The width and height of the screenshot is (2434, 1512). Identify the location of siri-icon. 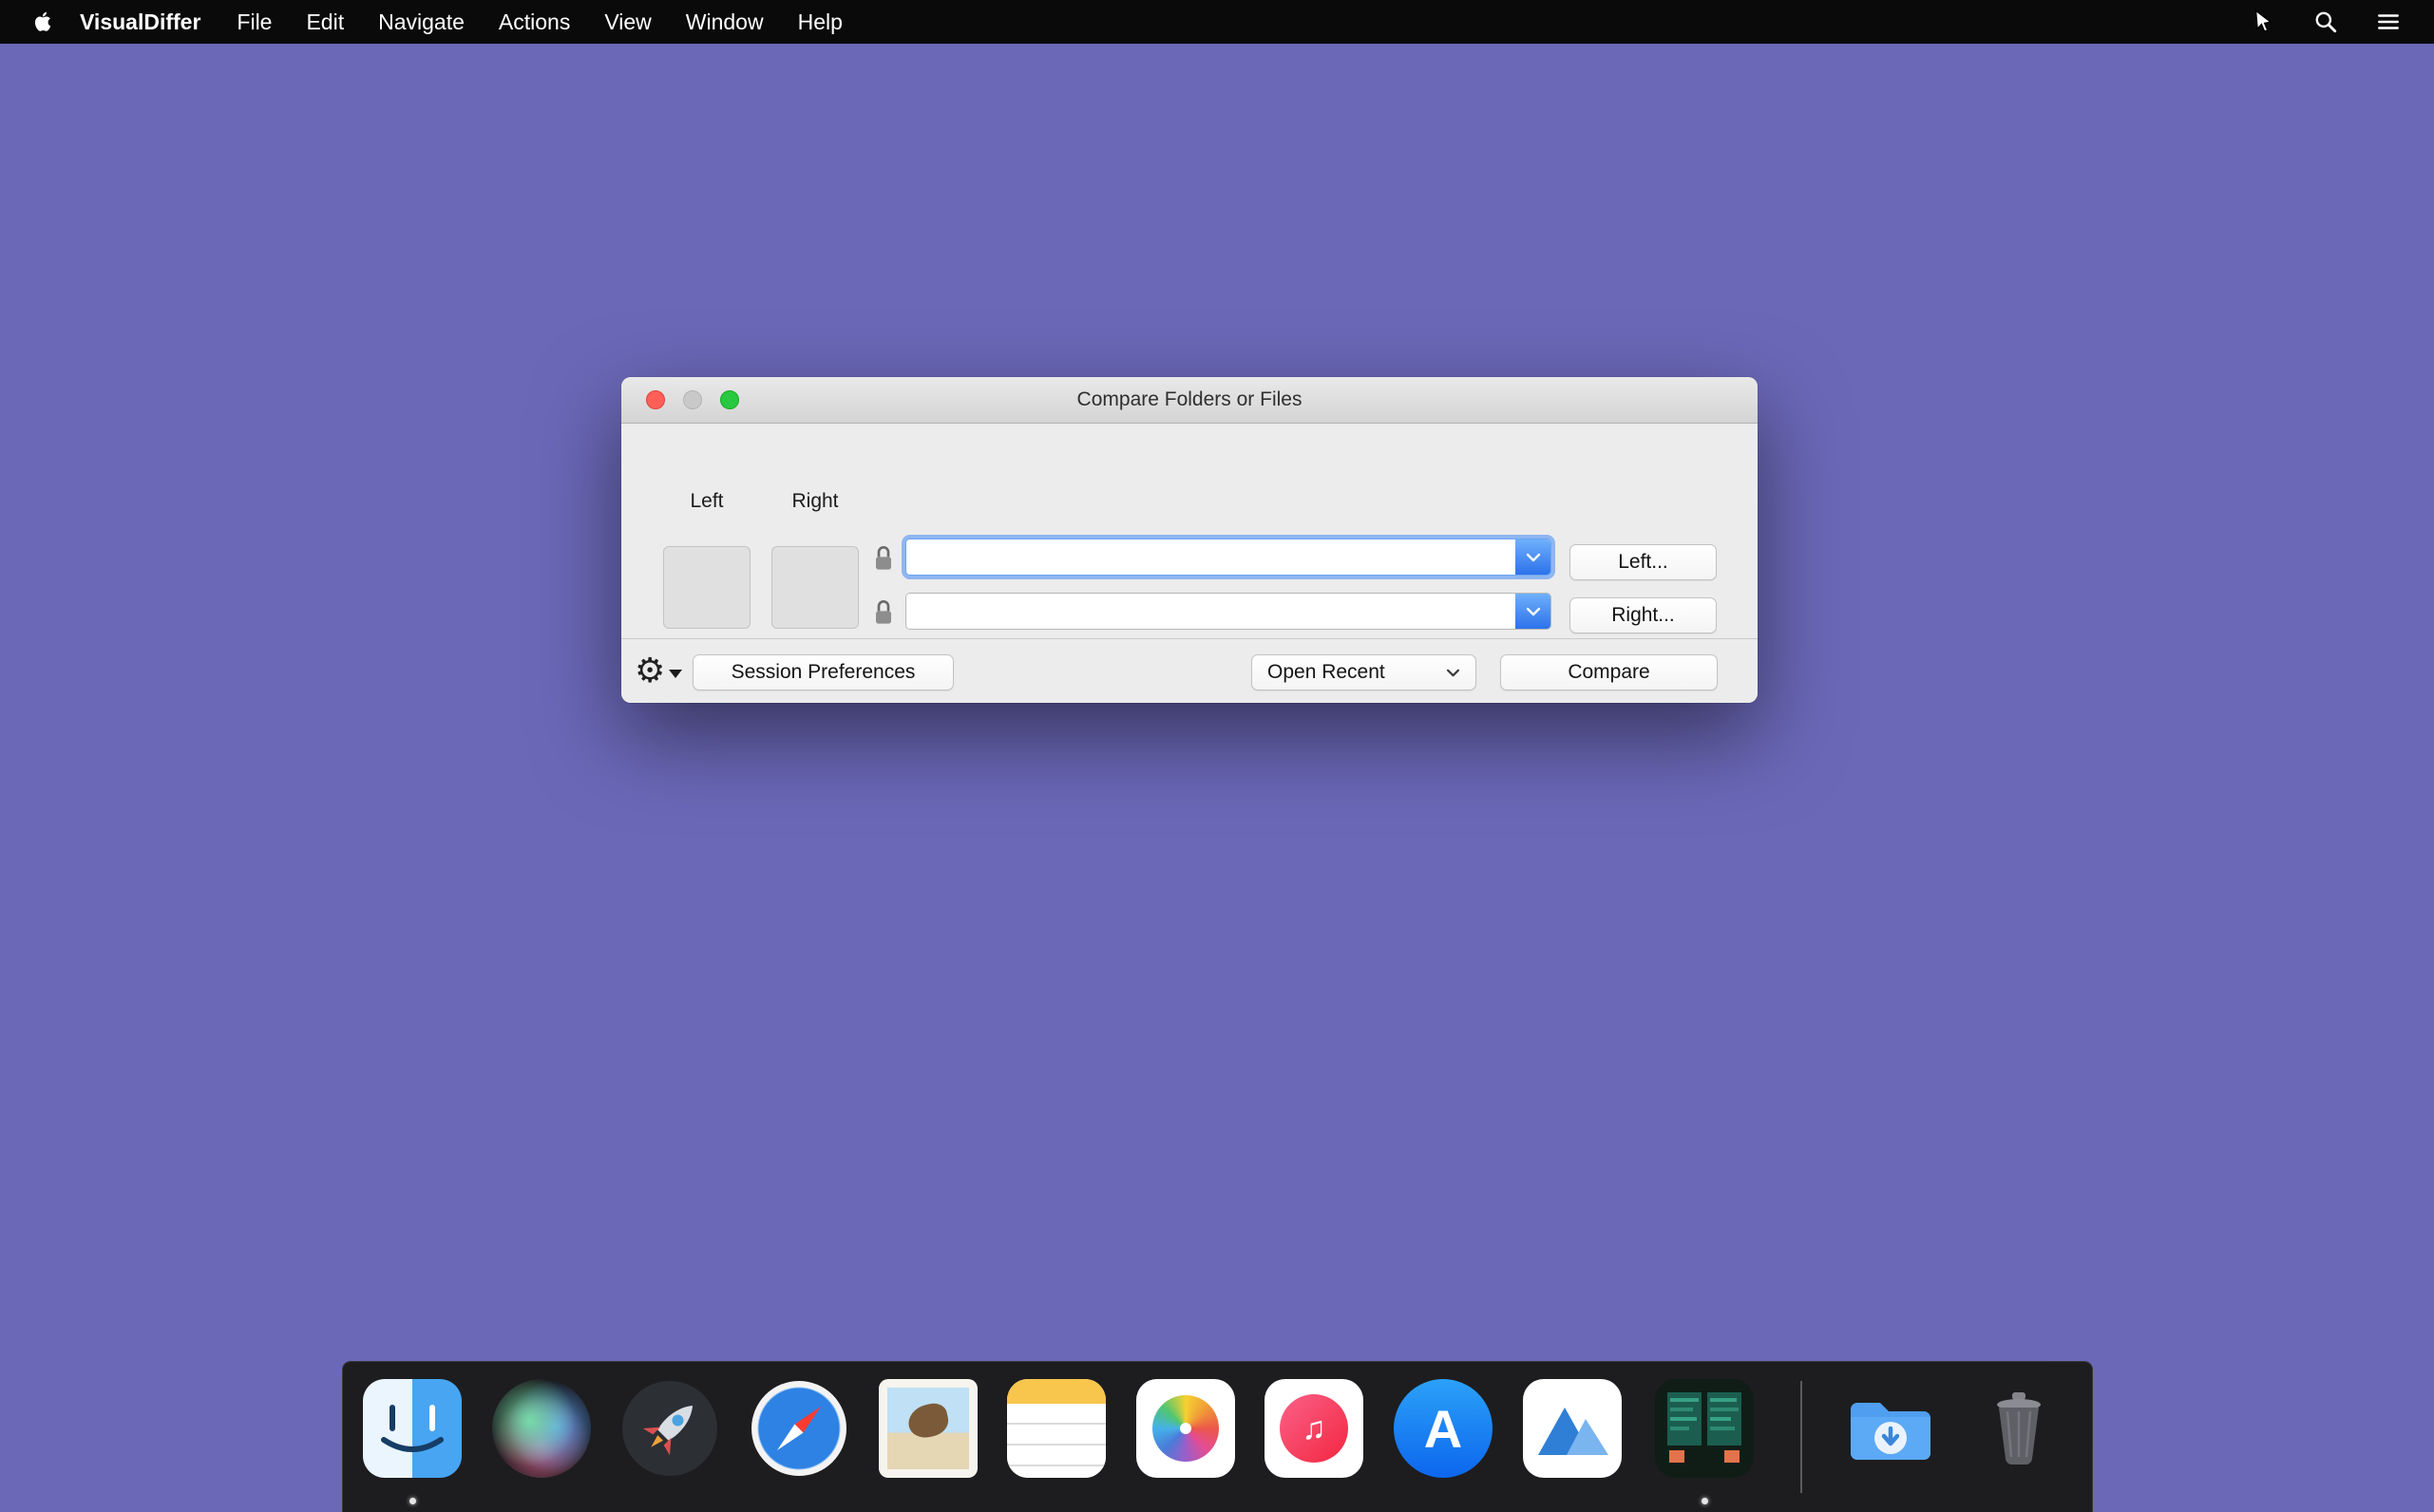
(541, 1429).